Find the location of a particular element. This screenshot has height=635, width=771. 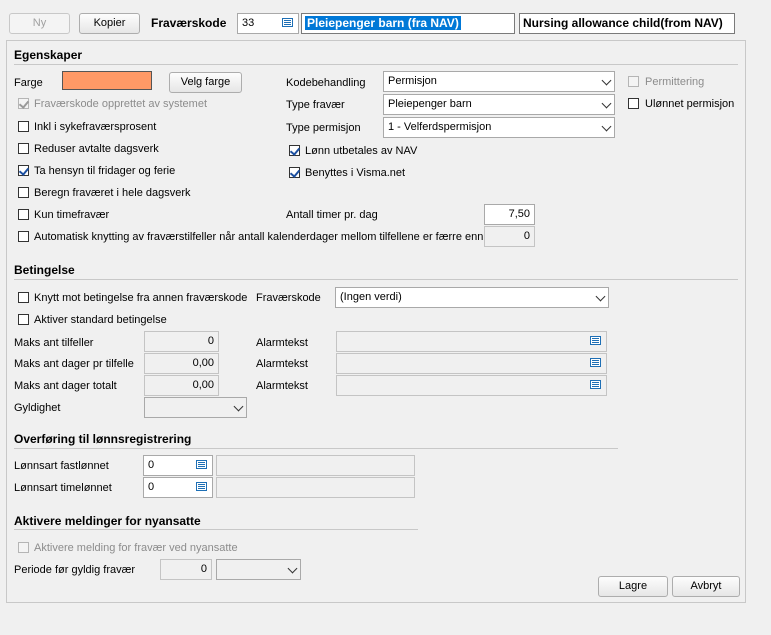

period-input: 0 is located at coordinates (186, 569).